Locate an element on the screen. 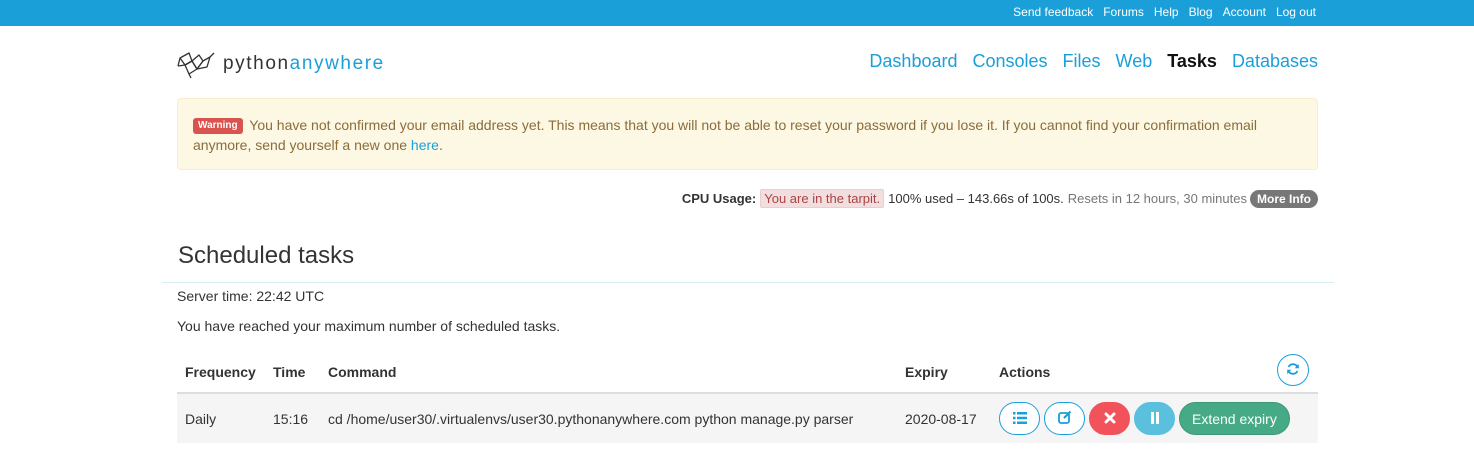  nav-databases: Databases is located at coordinates (1275, 61).